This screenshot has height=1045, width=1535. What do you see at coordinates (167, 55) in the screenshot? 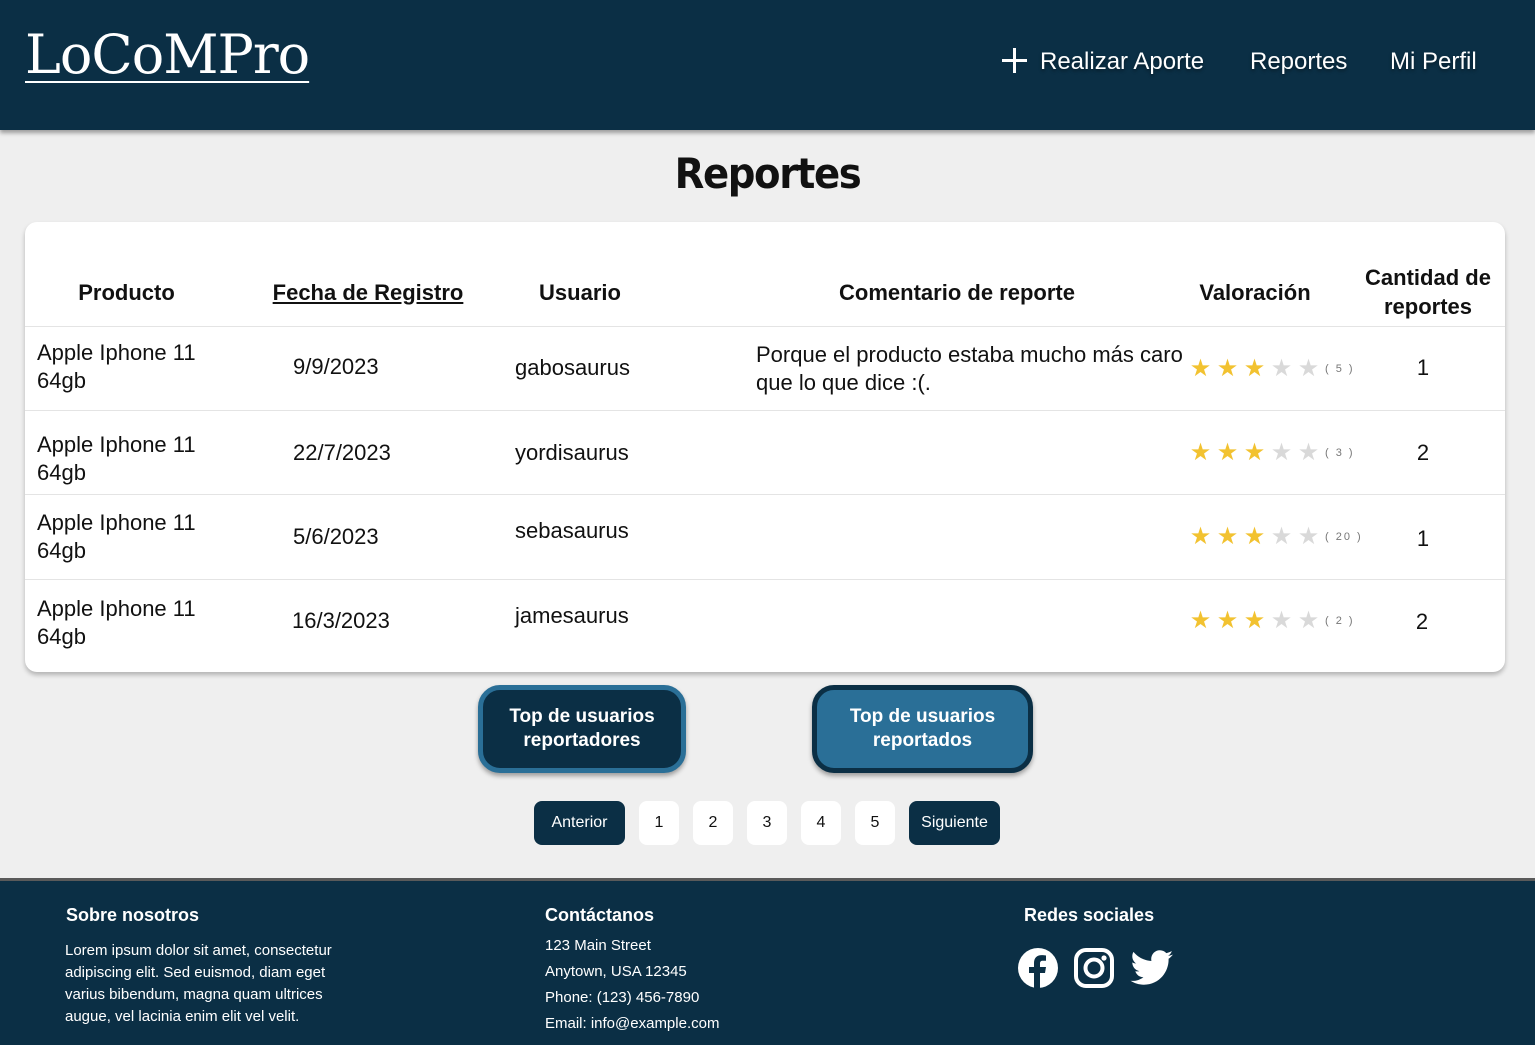
I see `logo: LoCoMPro` at bounding box center [167, 55].